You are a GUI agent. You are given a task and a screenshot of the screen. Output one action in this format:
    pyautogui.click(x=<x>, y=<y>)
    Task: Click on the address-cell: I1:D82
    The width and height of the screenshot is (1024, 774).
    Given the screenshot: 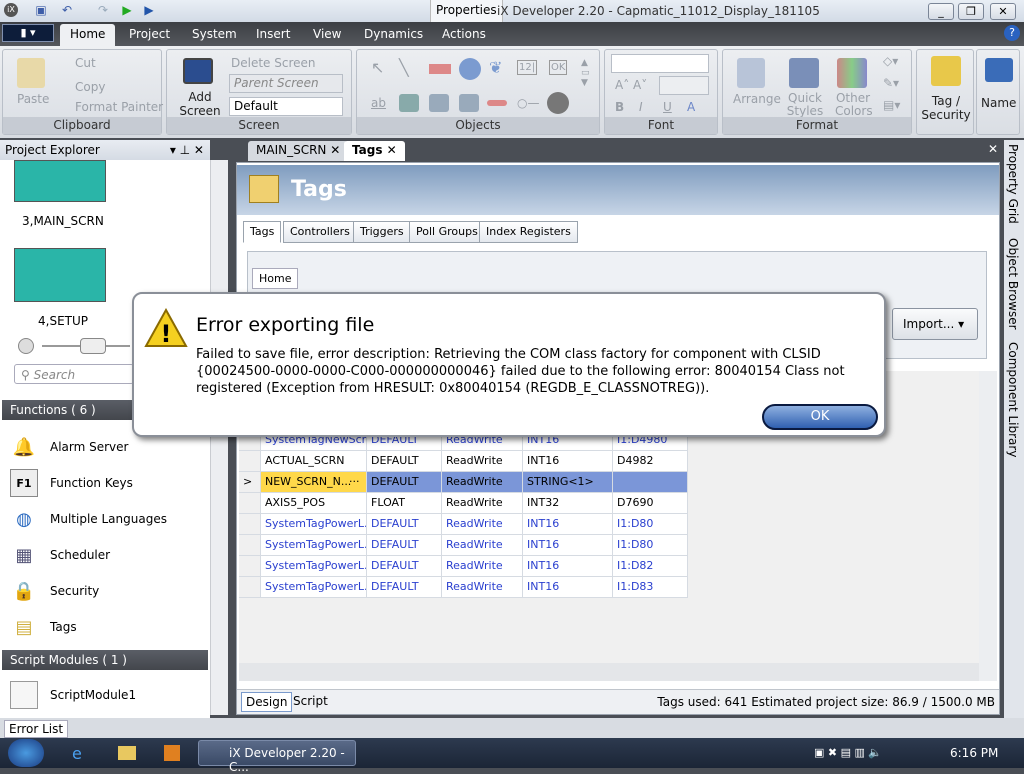 What is the action you would take?
    pyautogui.click(x=650, y=566)
    